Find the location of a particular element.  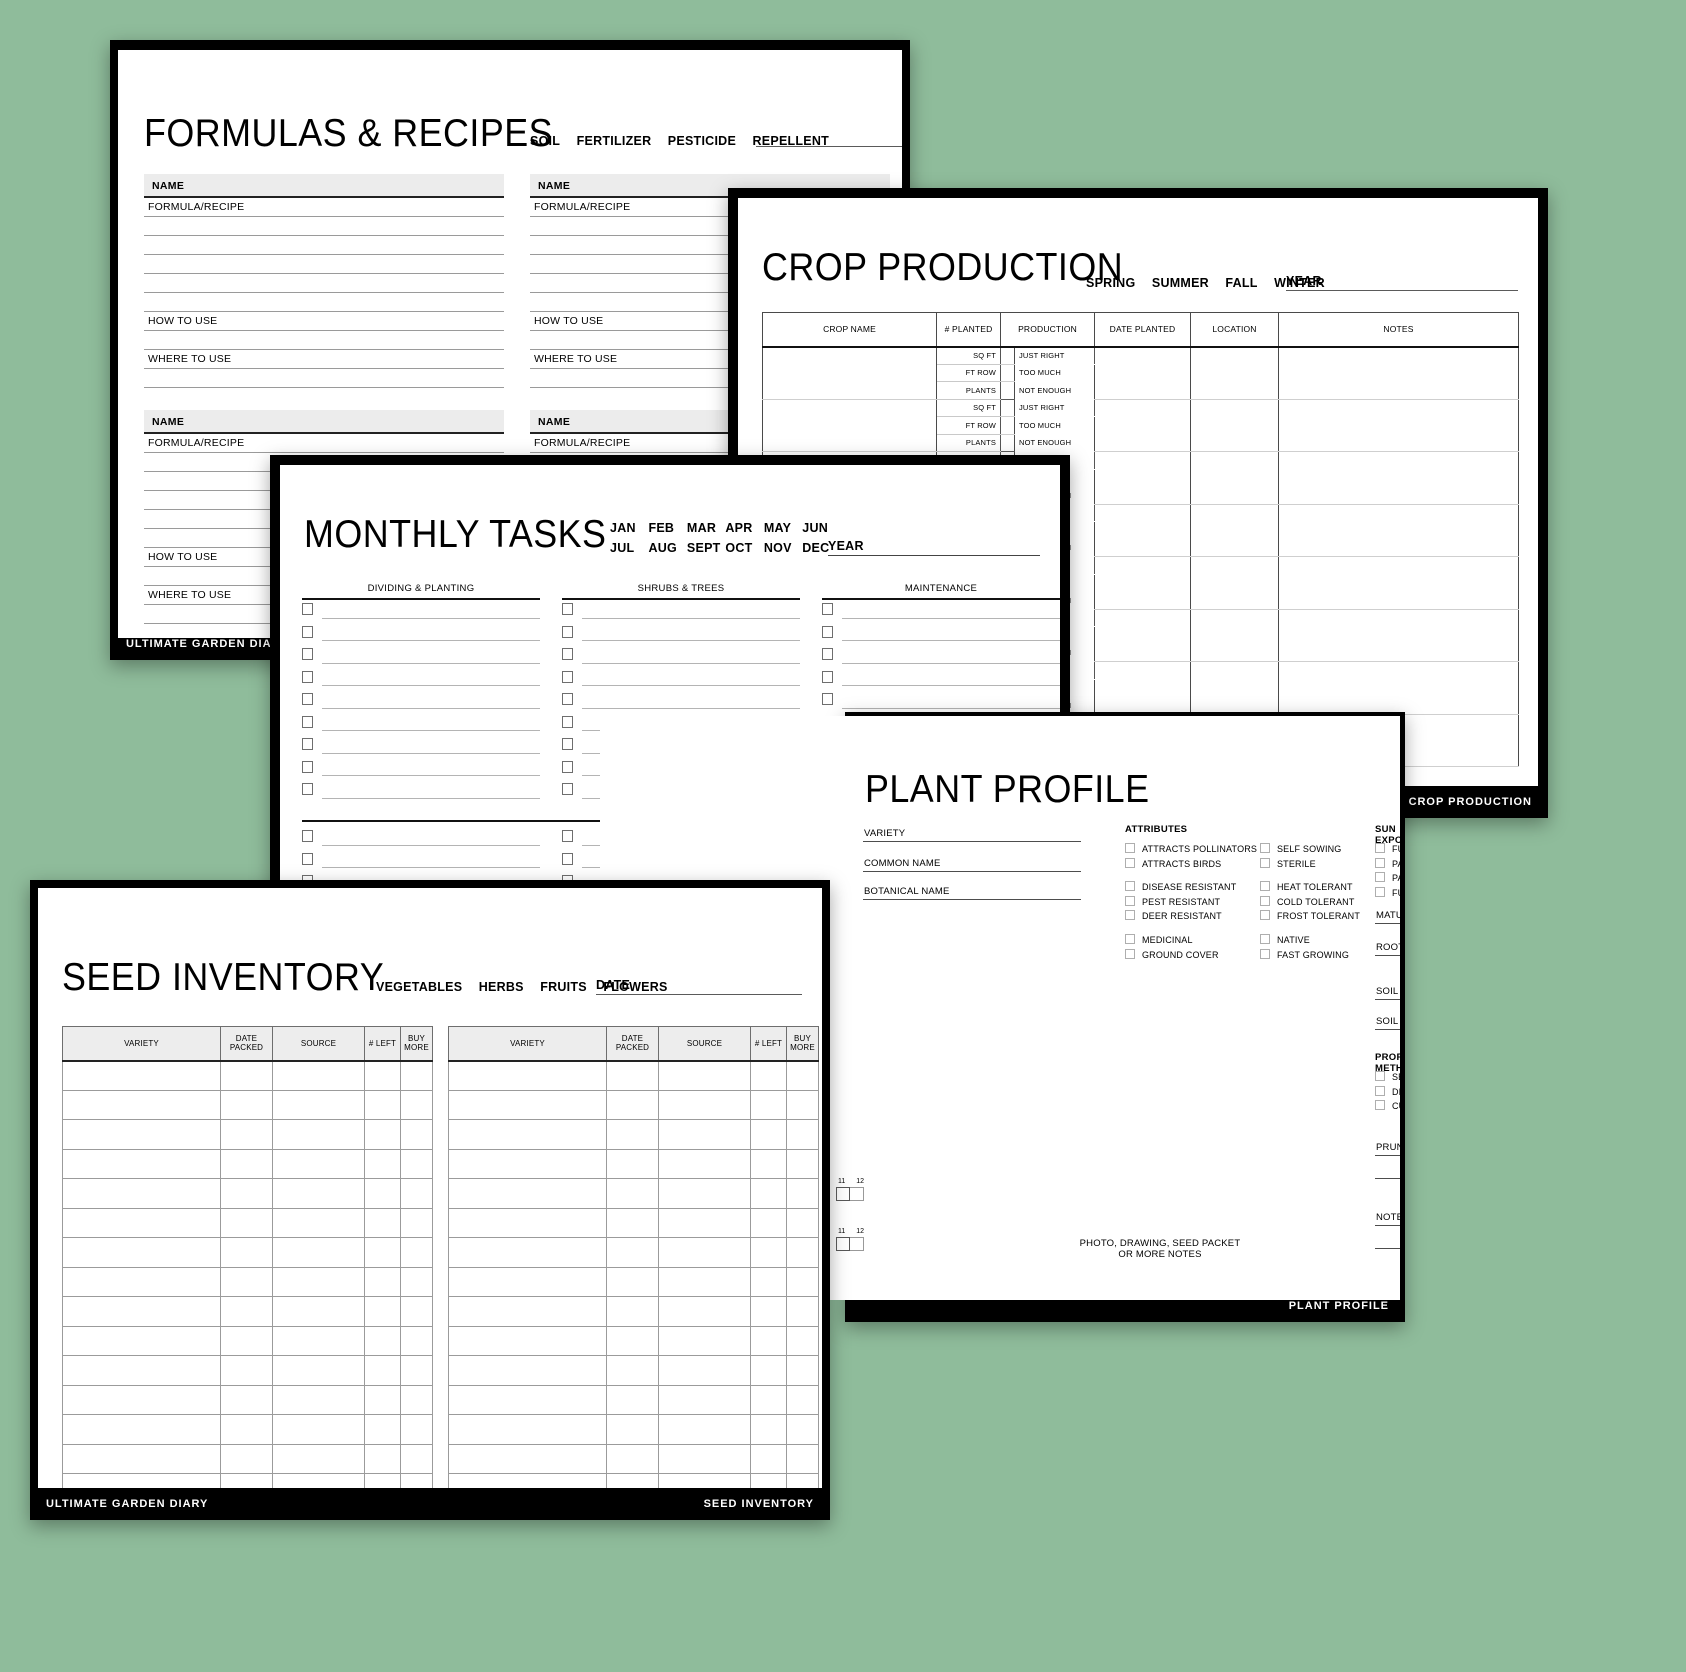

date-input-line is located at coordinates (699, 994).